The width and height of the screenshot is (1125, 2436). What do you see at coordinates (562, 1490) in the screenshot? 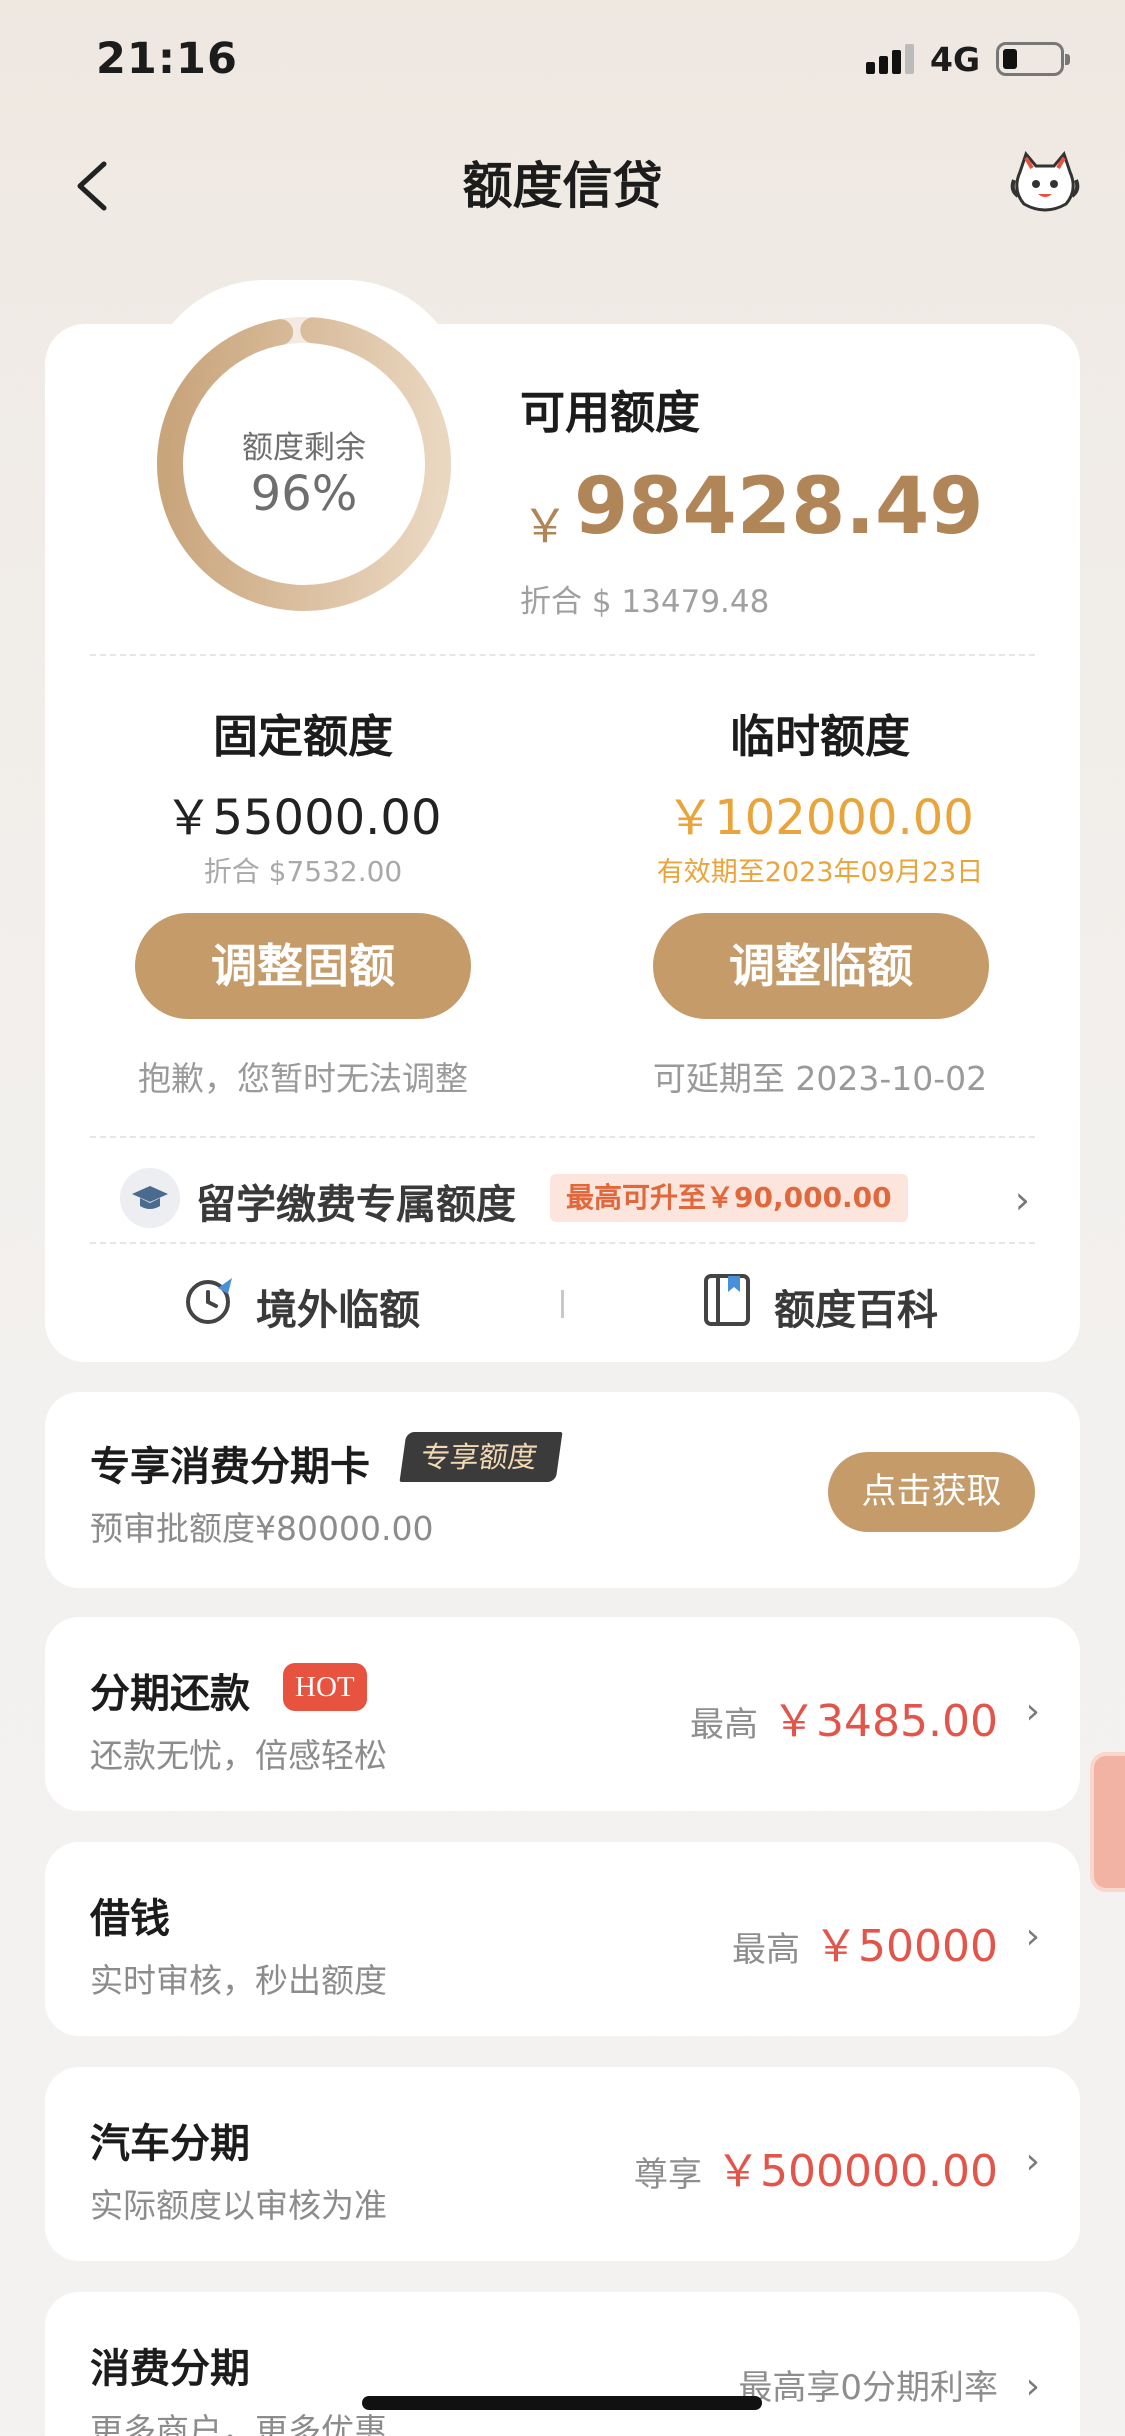
I see `installment-card-promo: 专享消费分期卡 专享额度 预审批额度¥80000.00 点击获取` at bounding box center [562, 1490].